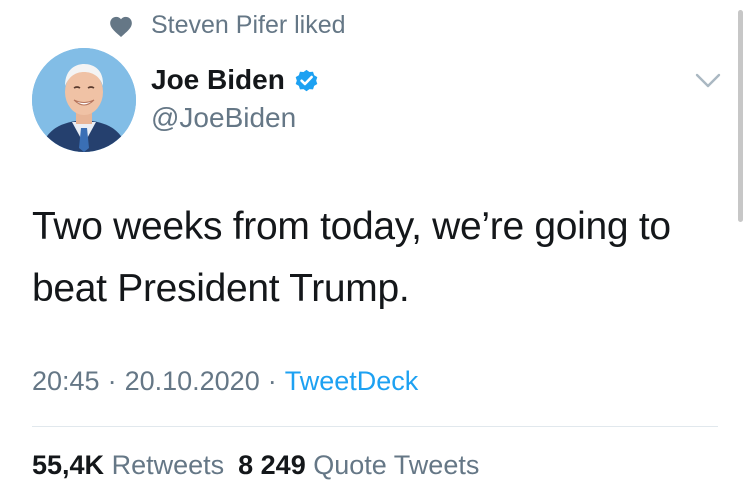 The height and width of the screenshot is (502, 750). I want to click on tweet-source-link: TweetDeck, so click(352, 381).